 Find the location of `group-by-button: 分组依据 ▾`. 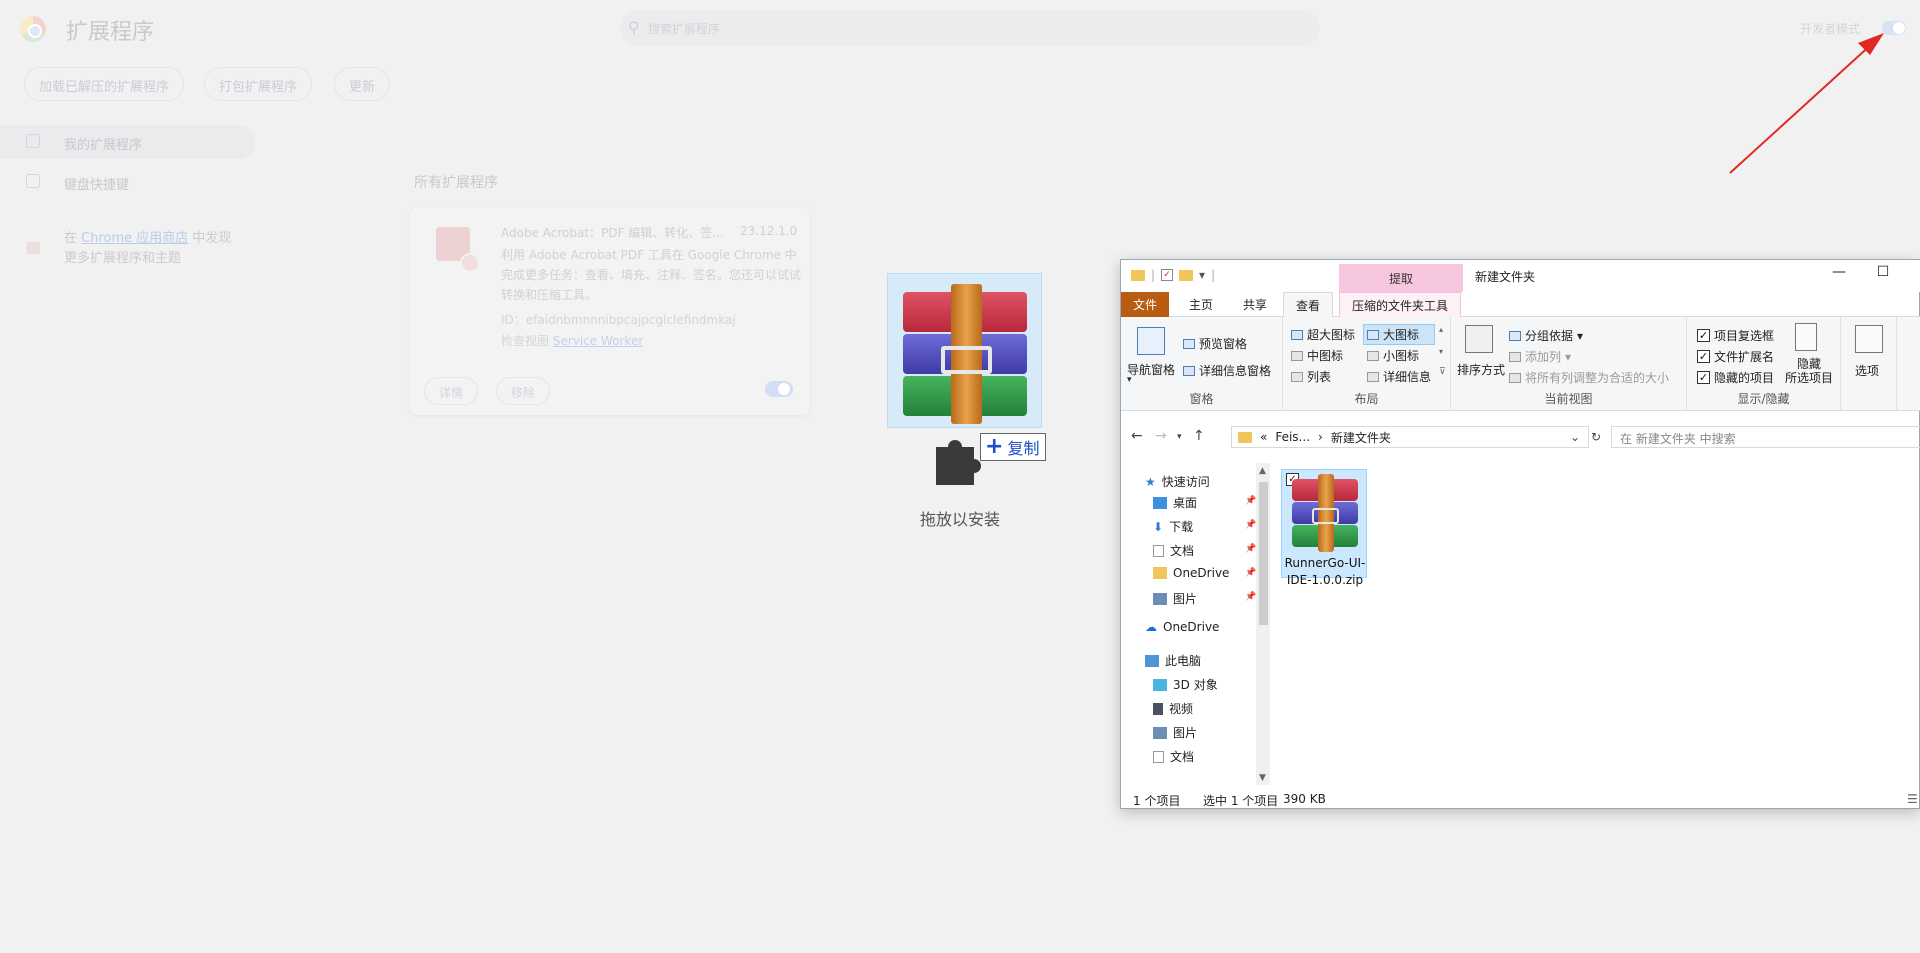

group-by-button: 分组依据 ▾ is located at coordinates (1546, 335).